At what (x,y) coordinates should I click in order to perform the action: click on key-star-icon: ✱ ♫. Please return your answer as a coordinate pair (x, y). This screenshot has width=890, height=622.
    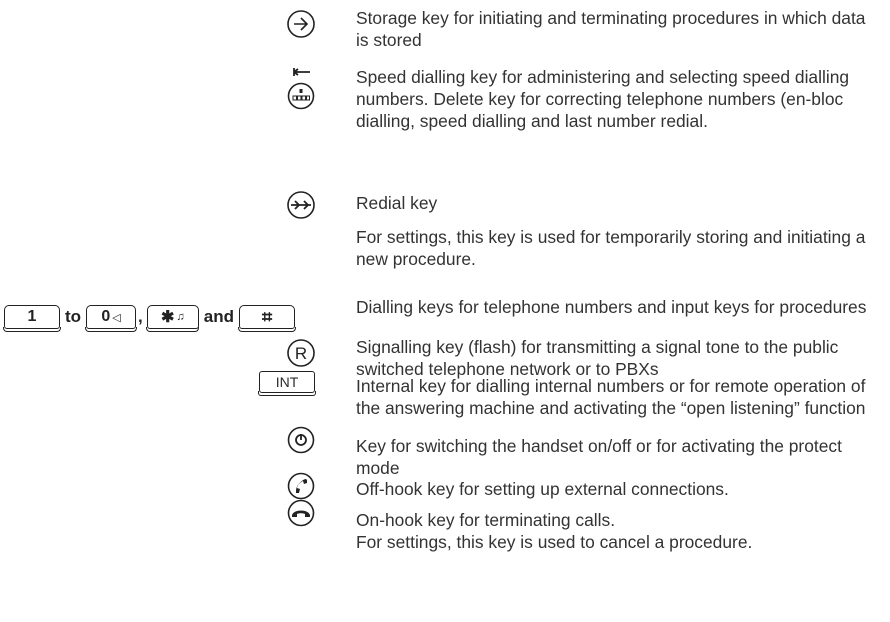
    Looking at the image, I should click on (173, 318).